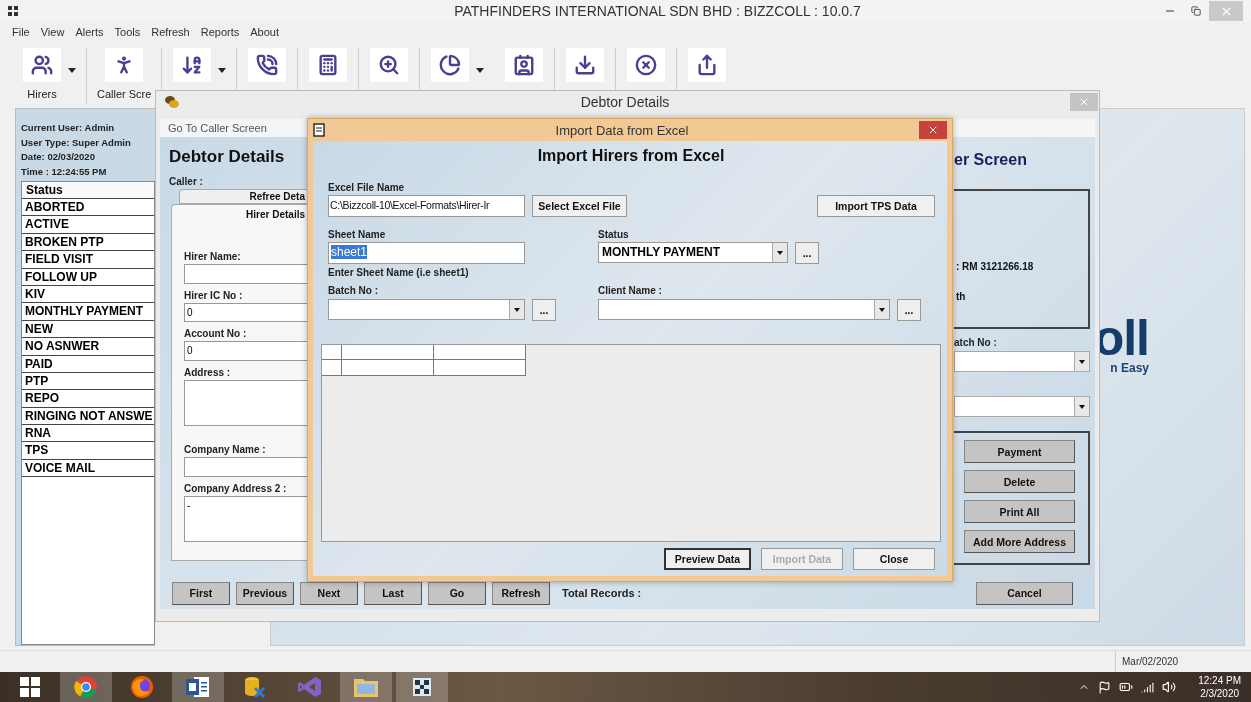 The height and width of the screenshot is (702, 1251). Describe the element at coordinates (64, 171) in the screenshot. I see `user-info-text: Time : 12:24:55 PM` at that location.